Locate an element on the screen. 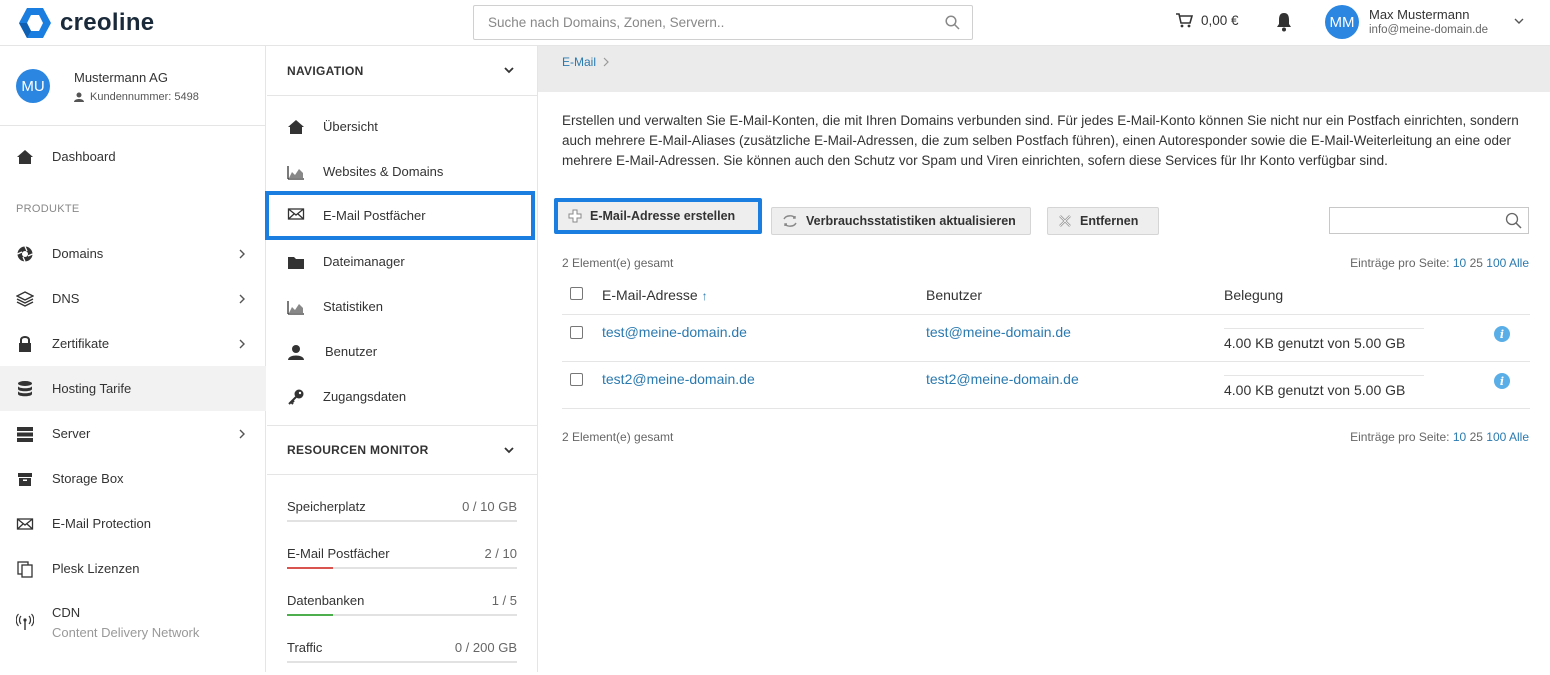 Image resolution: width=1550 pixels, height=675 pixels. aperture-icon is located at coordinates (25, 254).